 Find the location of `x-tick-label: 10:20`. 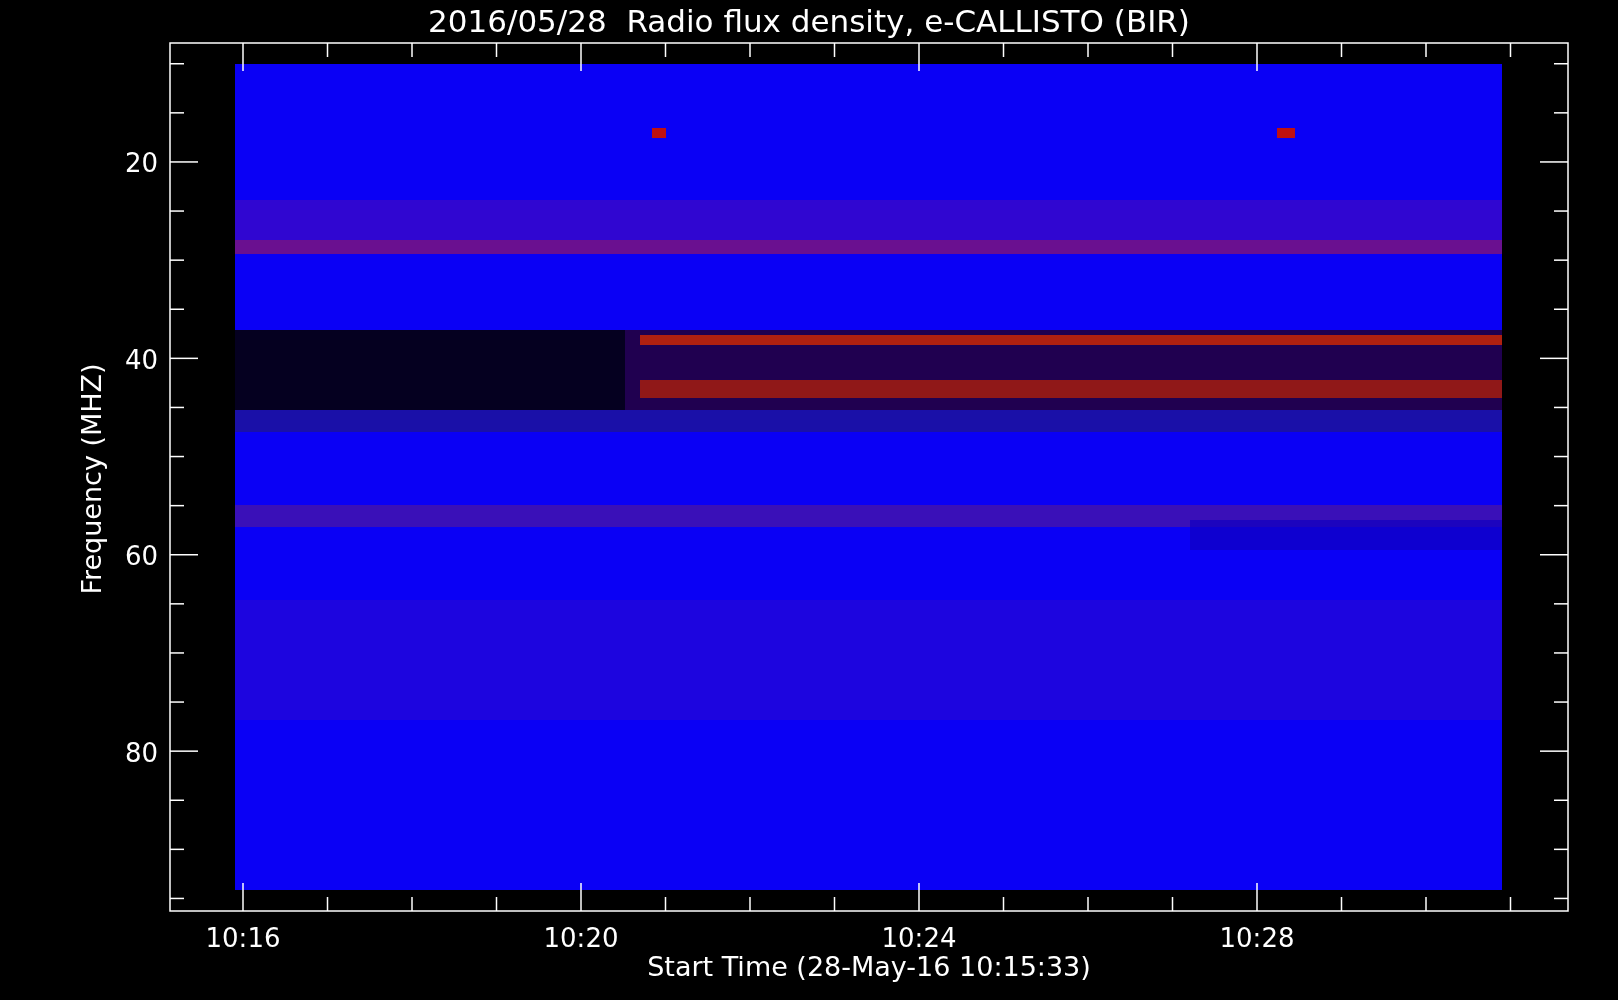

x-tick-label: 10:20 is located at coordinates (581, 938).